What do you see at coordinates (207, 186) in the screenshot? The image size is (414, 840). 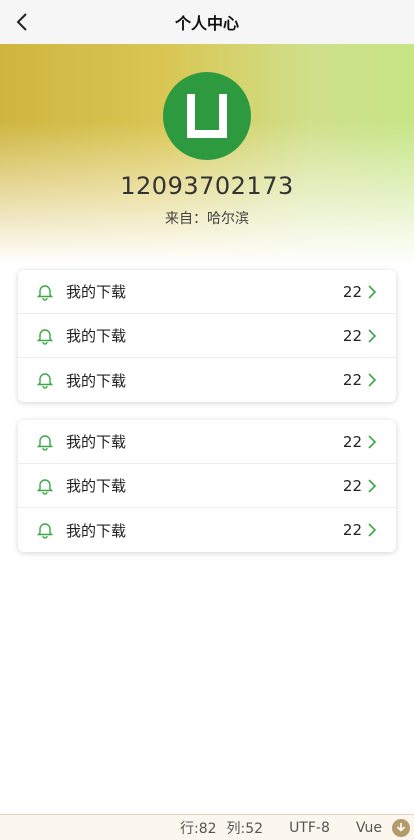 I see `user-id: 12093702173` at bounding box center [207, 186].